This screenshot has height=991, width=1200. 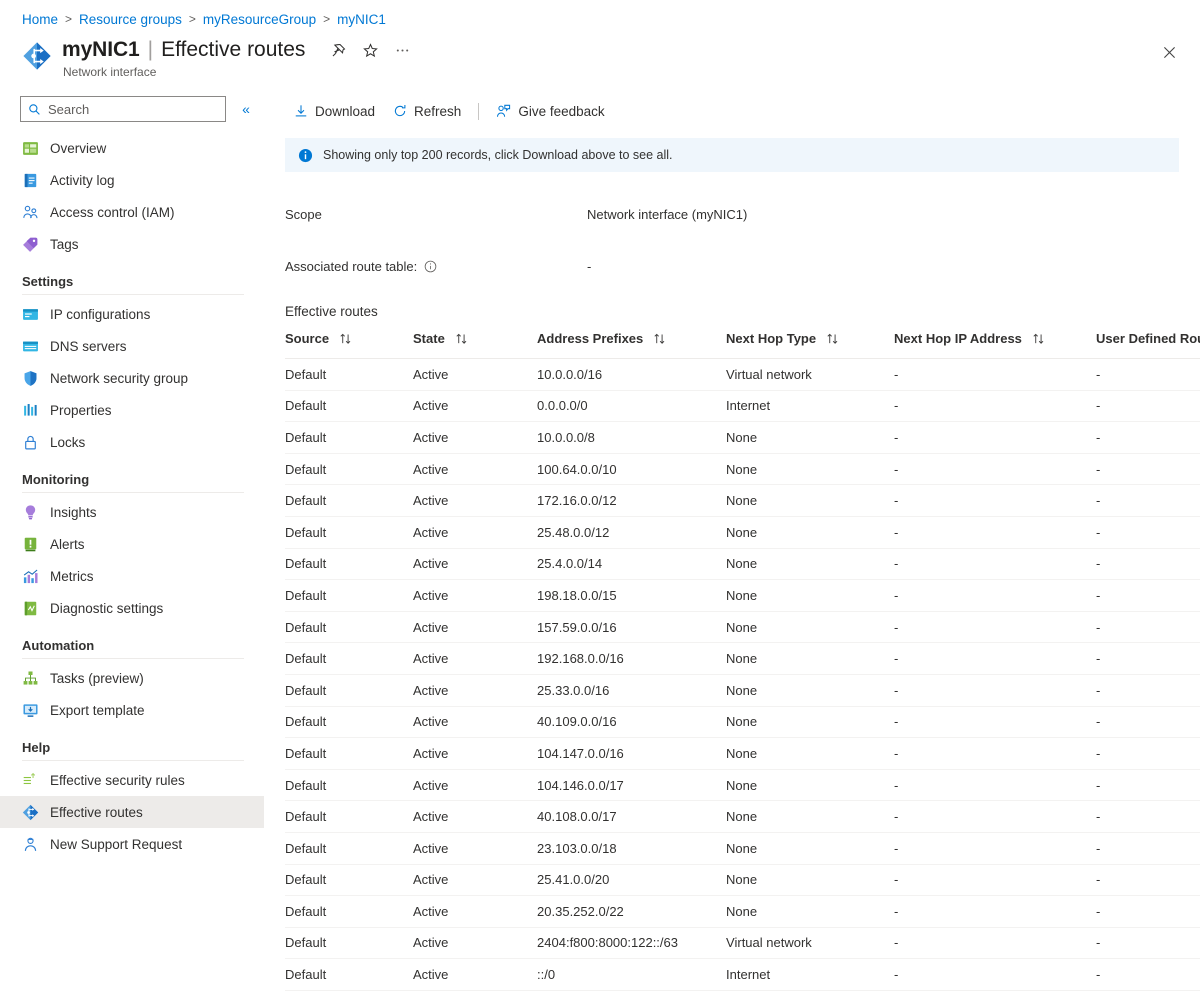 I want to click on table-row: Default Active 25.48.0.0/12 None - -, so click(x=742, y=532).